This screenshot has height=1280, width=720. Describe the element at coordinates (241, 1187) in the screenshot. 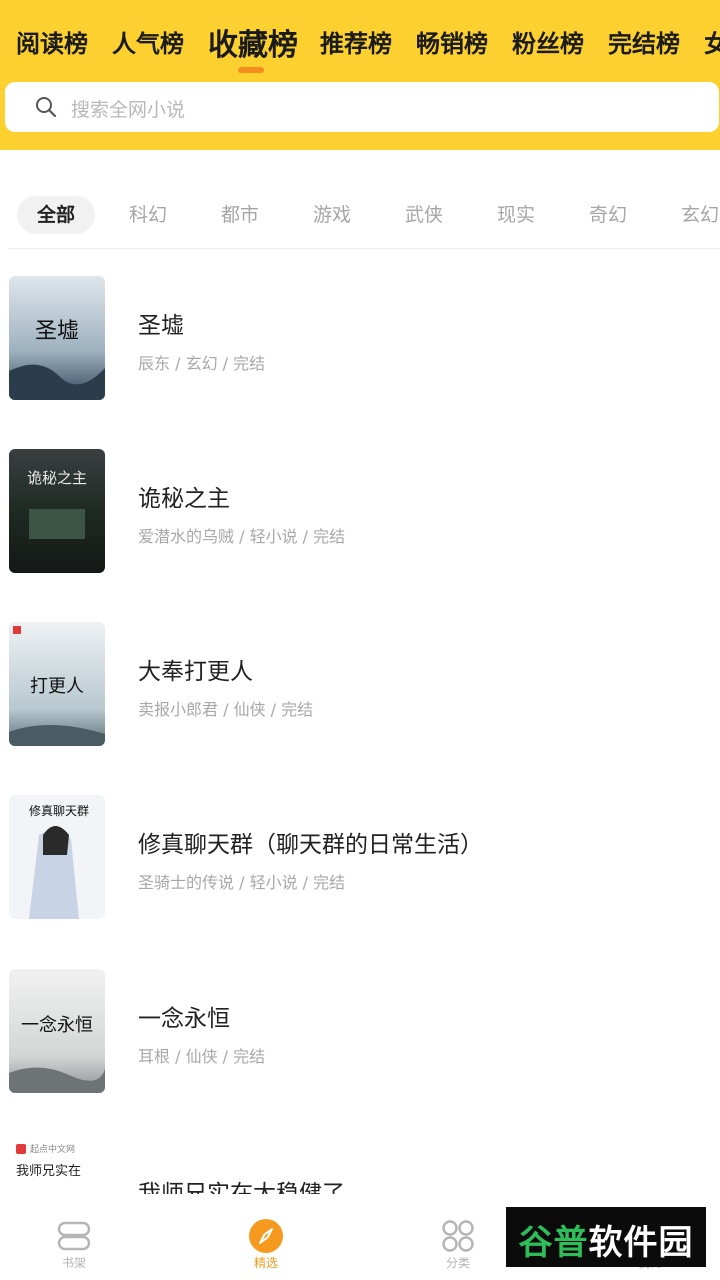

I see `book-title: 我师兄实在太稳健了` at that location.